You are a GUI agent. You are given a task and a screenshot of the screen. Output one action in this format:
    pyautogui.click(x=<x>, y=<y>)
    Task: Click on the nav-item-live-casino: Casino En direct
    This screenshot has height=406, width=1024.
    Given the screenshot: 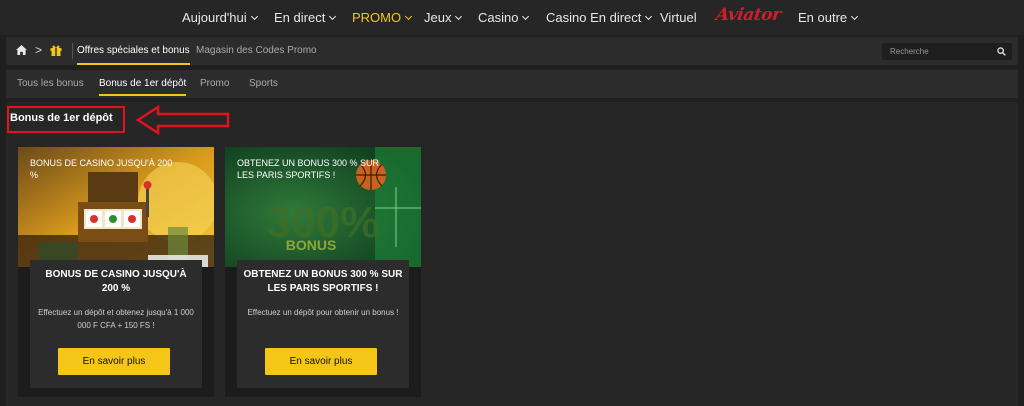 What is the action you would take?
    pyautogui.click(x=599, y=17)
    